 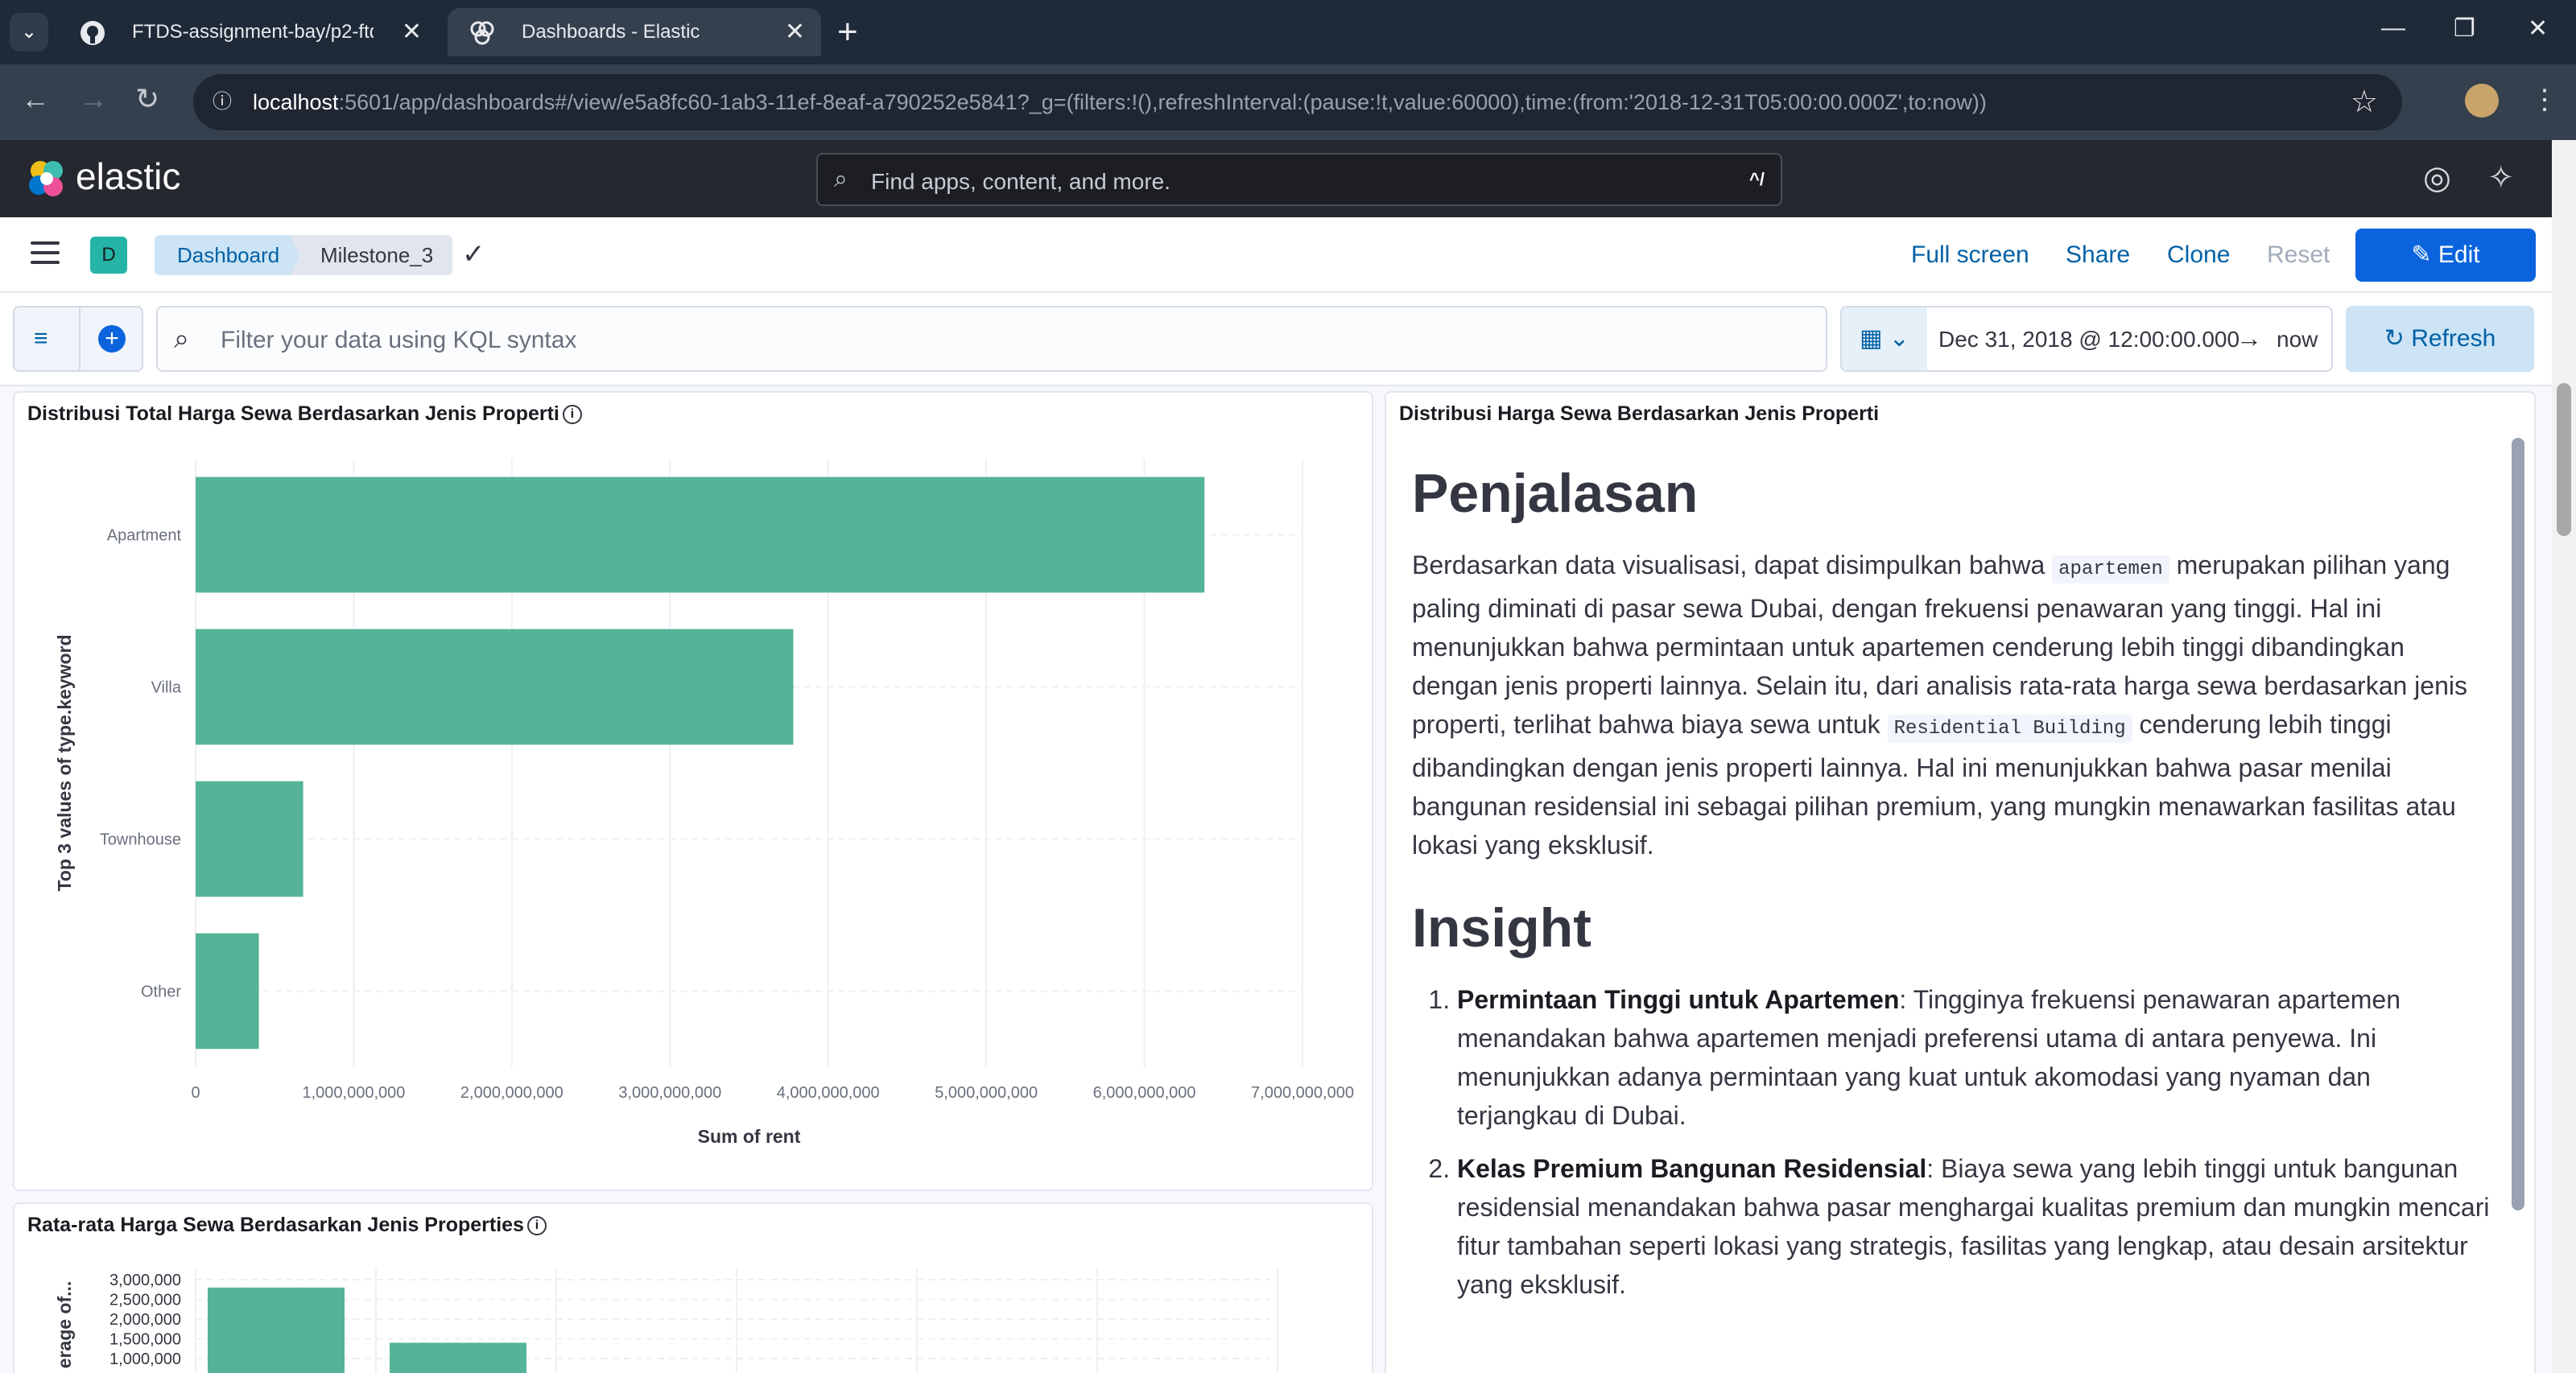 I want to click on restore-icon: ❐, so click(x=2464, y=28).